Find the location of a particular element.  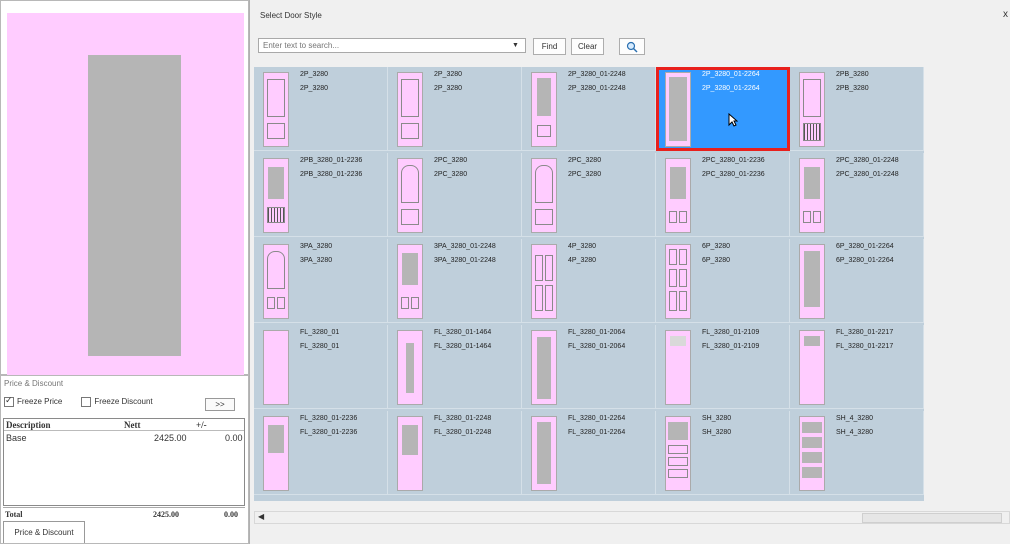

magnifier-icon is located at coordinates (632, 47).